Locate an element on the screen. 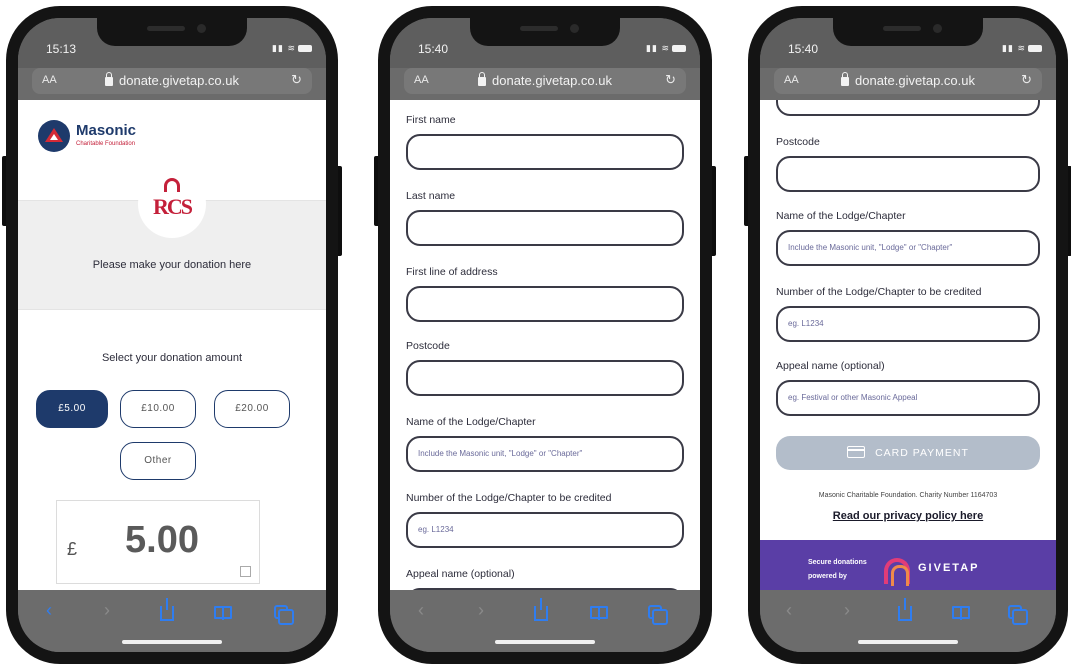 The image size is (1071, 667). intro-text: Please make your donation here is located at coordinates (172, 265).